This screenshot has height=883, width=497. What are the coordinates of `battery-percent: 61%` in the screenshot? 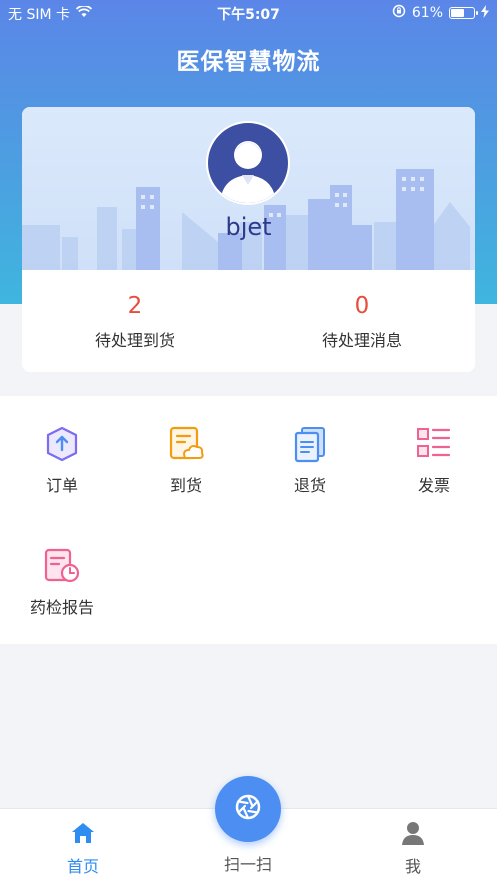 It's located at (427, 13).